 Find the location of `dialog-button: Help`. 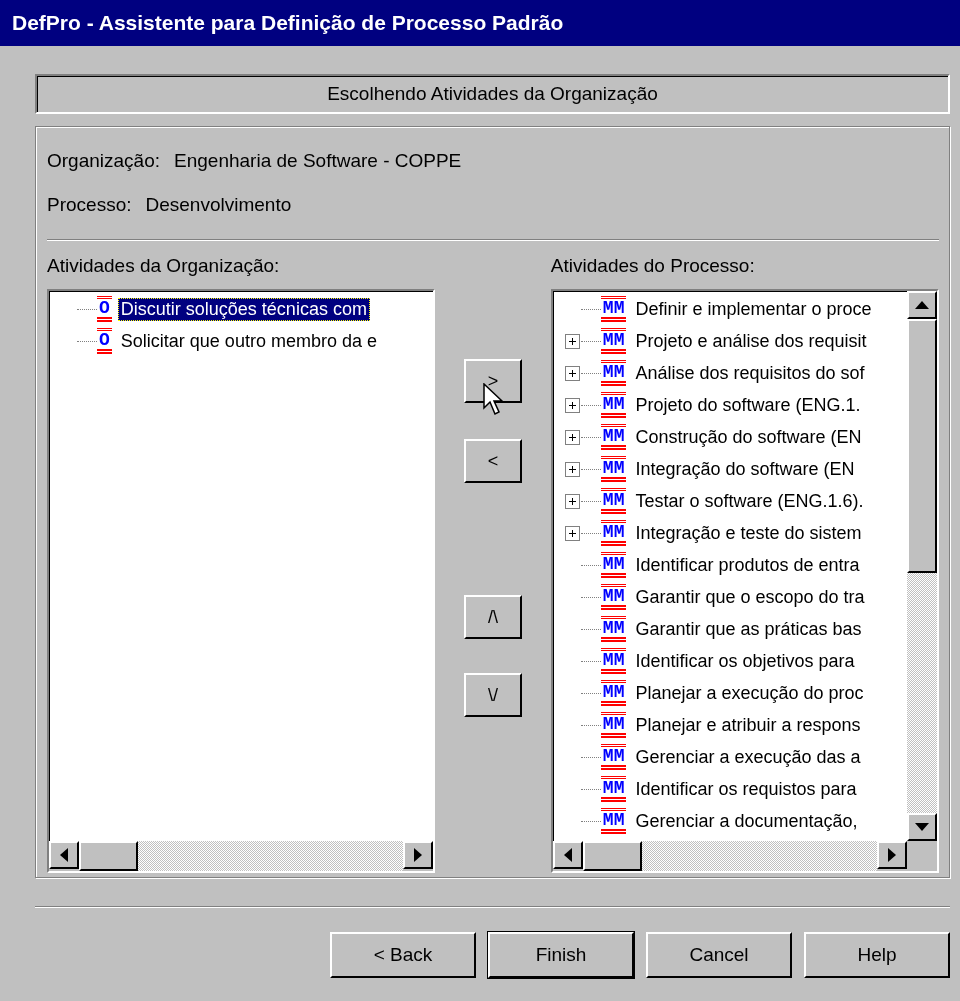

dialog-button: Help is located at coordinates (877, 955).